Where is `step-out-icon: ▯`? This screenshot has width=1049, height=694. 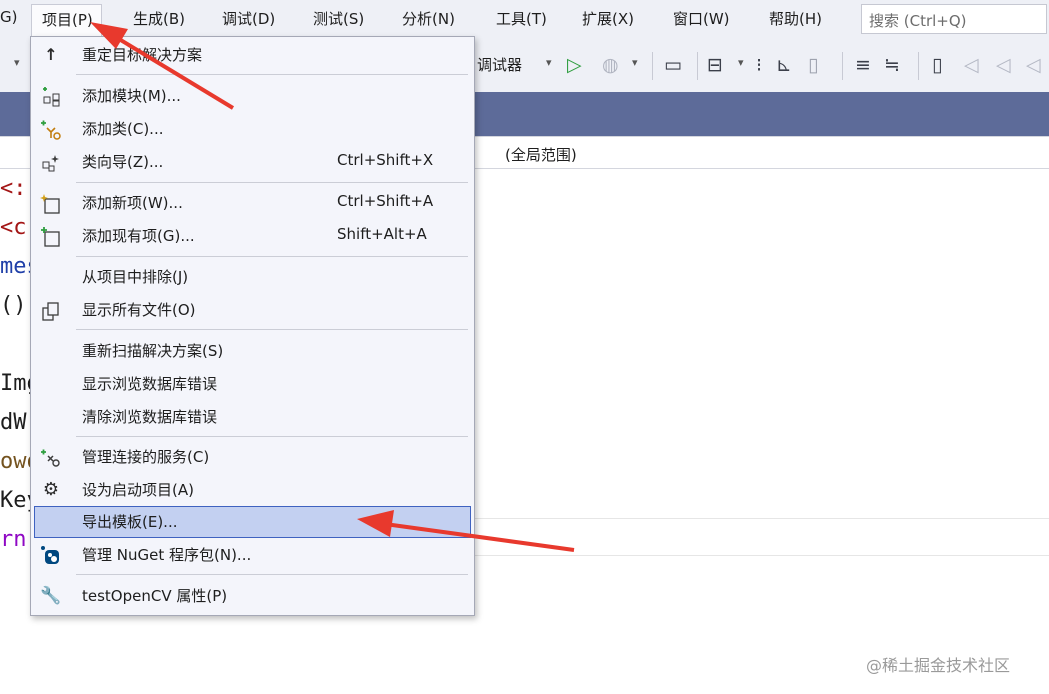 step-out-icon: ▯ is located at coordinates (813, 65).